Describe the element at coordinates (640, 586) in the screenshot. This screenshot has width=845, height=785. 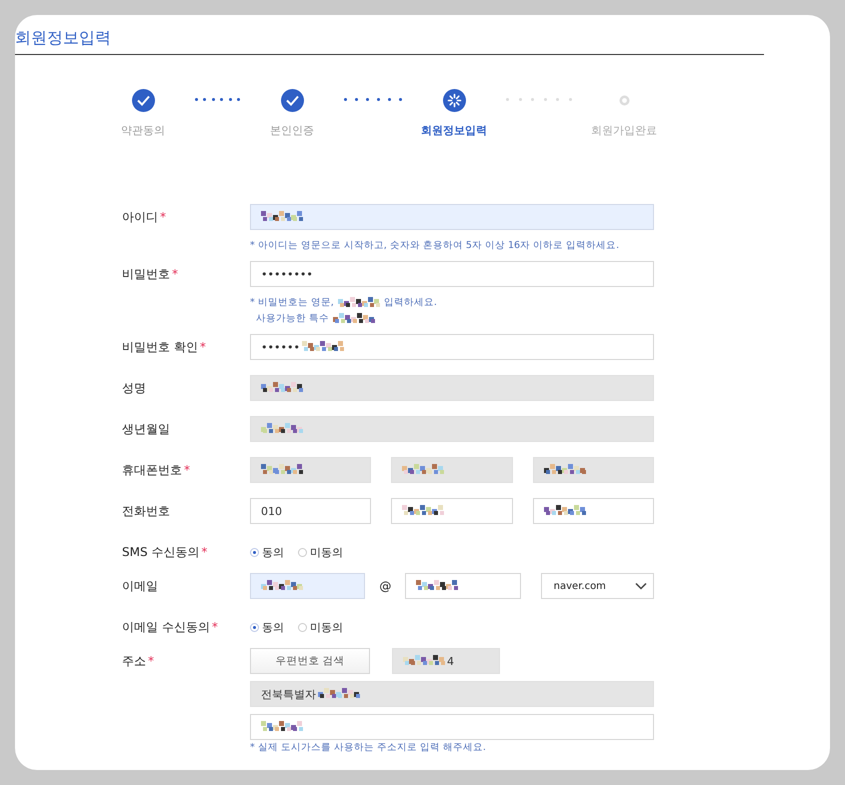
I see `chevron-down-icon` at that location.